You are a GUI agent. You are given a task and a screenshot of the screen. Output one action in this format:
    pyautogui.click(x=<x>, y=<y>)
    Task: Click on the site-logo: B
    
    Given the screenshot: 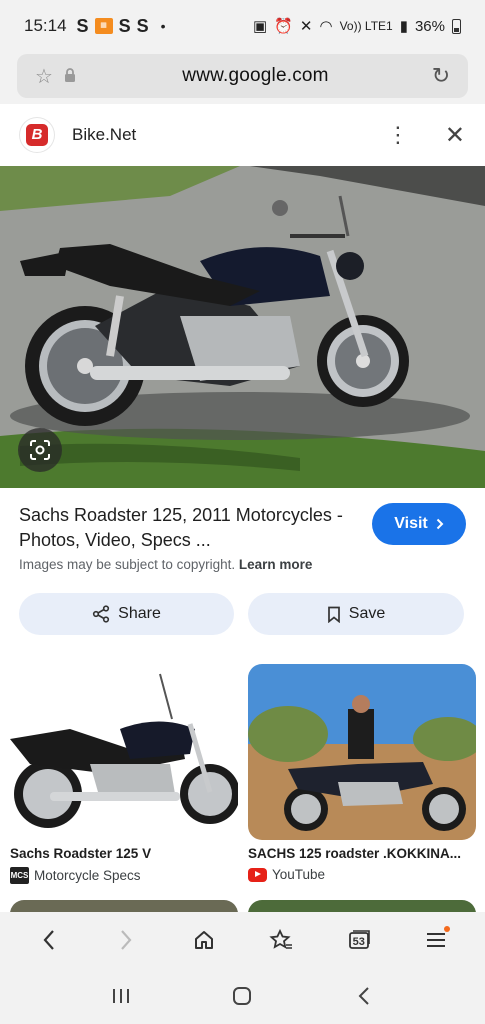 What is the action you would take?
    pyautogui.click(x=37, y=135)
    